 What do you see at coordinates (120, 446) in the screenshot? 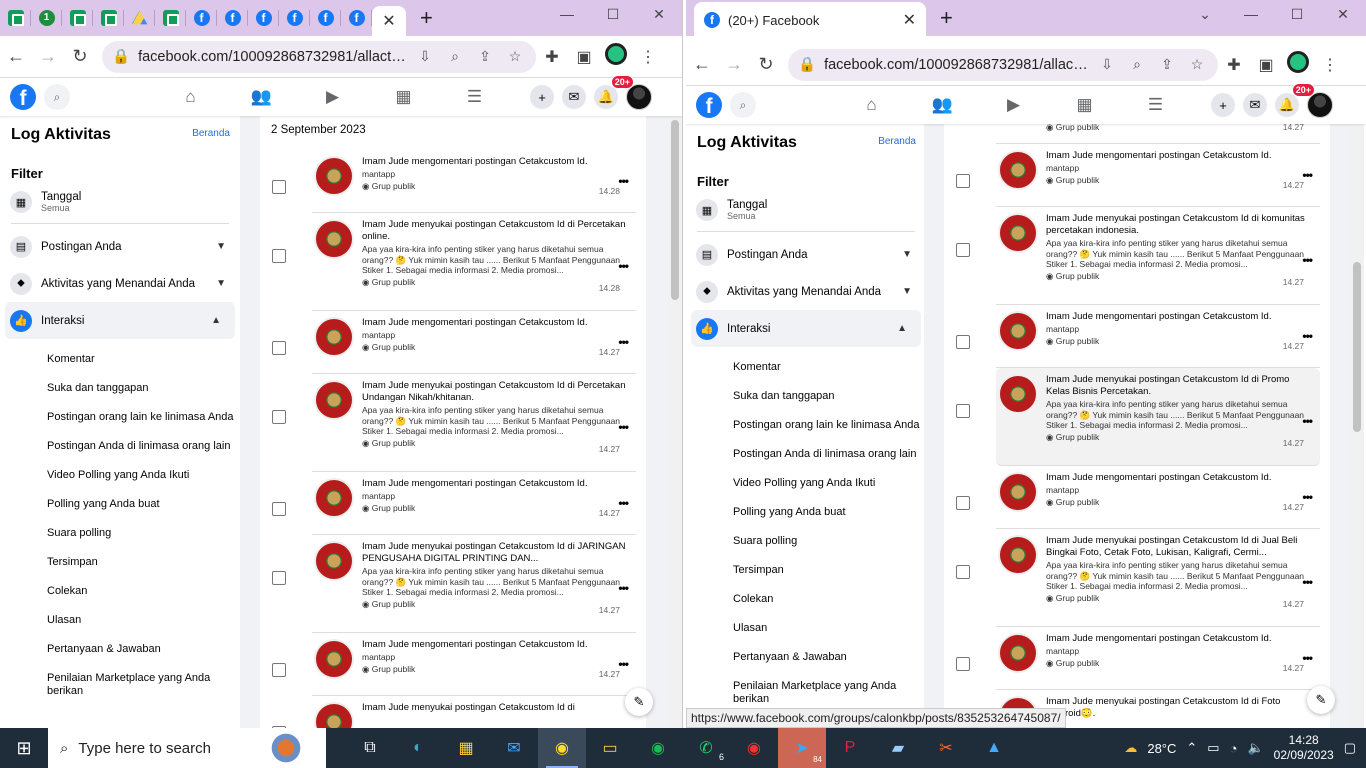
I see `sidebar-subitem: Postingan Anda di linimasa orang lain` at bounding box center [120, 446].